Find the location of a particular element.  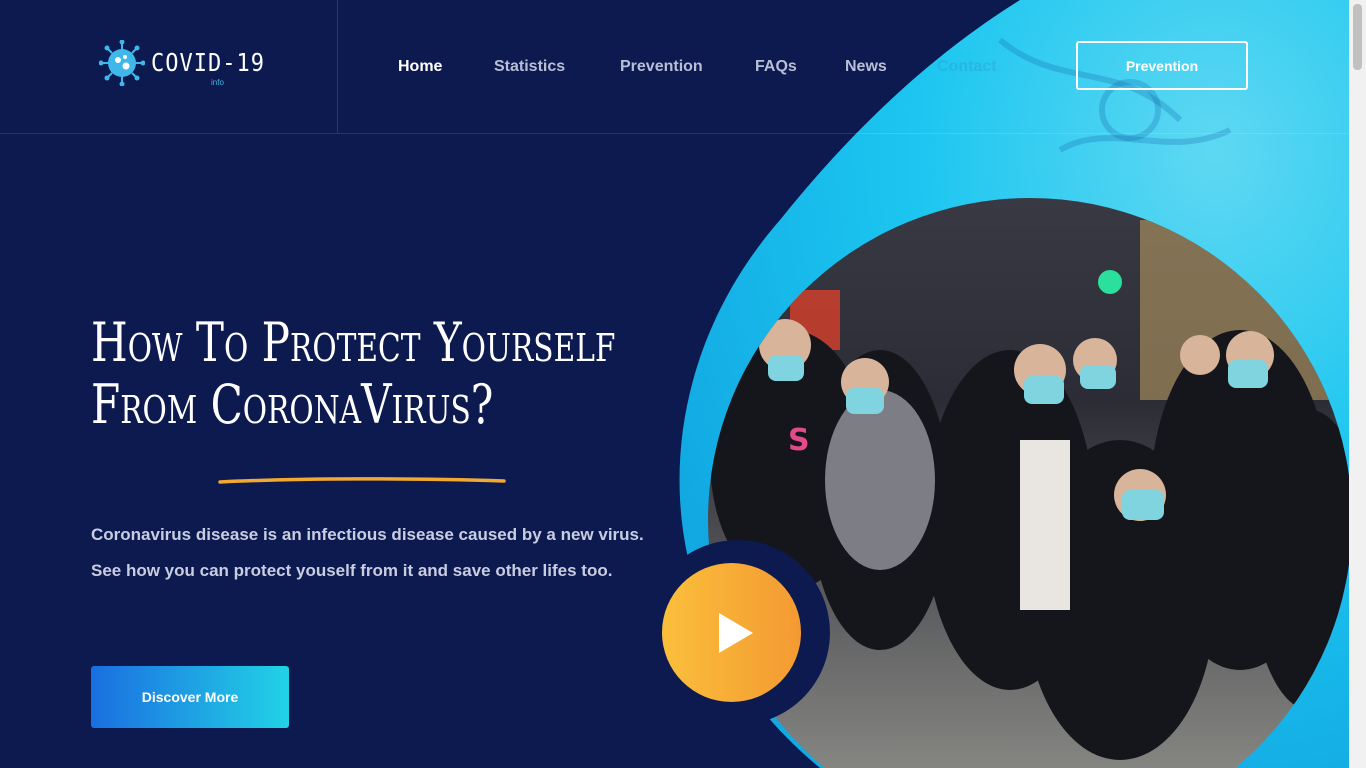

hero-title-line2: From CoronaVirus? is located at coordinates (309, 405).